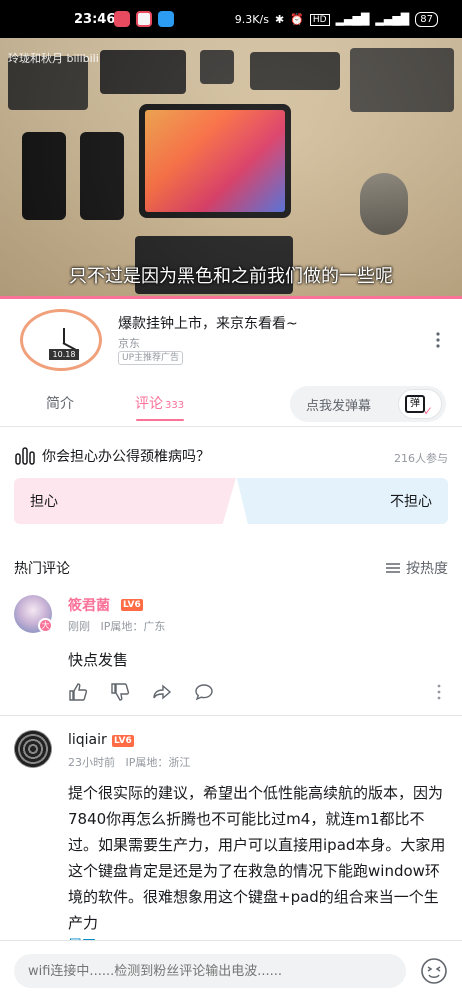 The width and height of the screenshot is (462, 1000). What do you see at coordinates (428, 411) in the screenshot?
I see `check-icon: ✓` at bounding box center [428, 411].